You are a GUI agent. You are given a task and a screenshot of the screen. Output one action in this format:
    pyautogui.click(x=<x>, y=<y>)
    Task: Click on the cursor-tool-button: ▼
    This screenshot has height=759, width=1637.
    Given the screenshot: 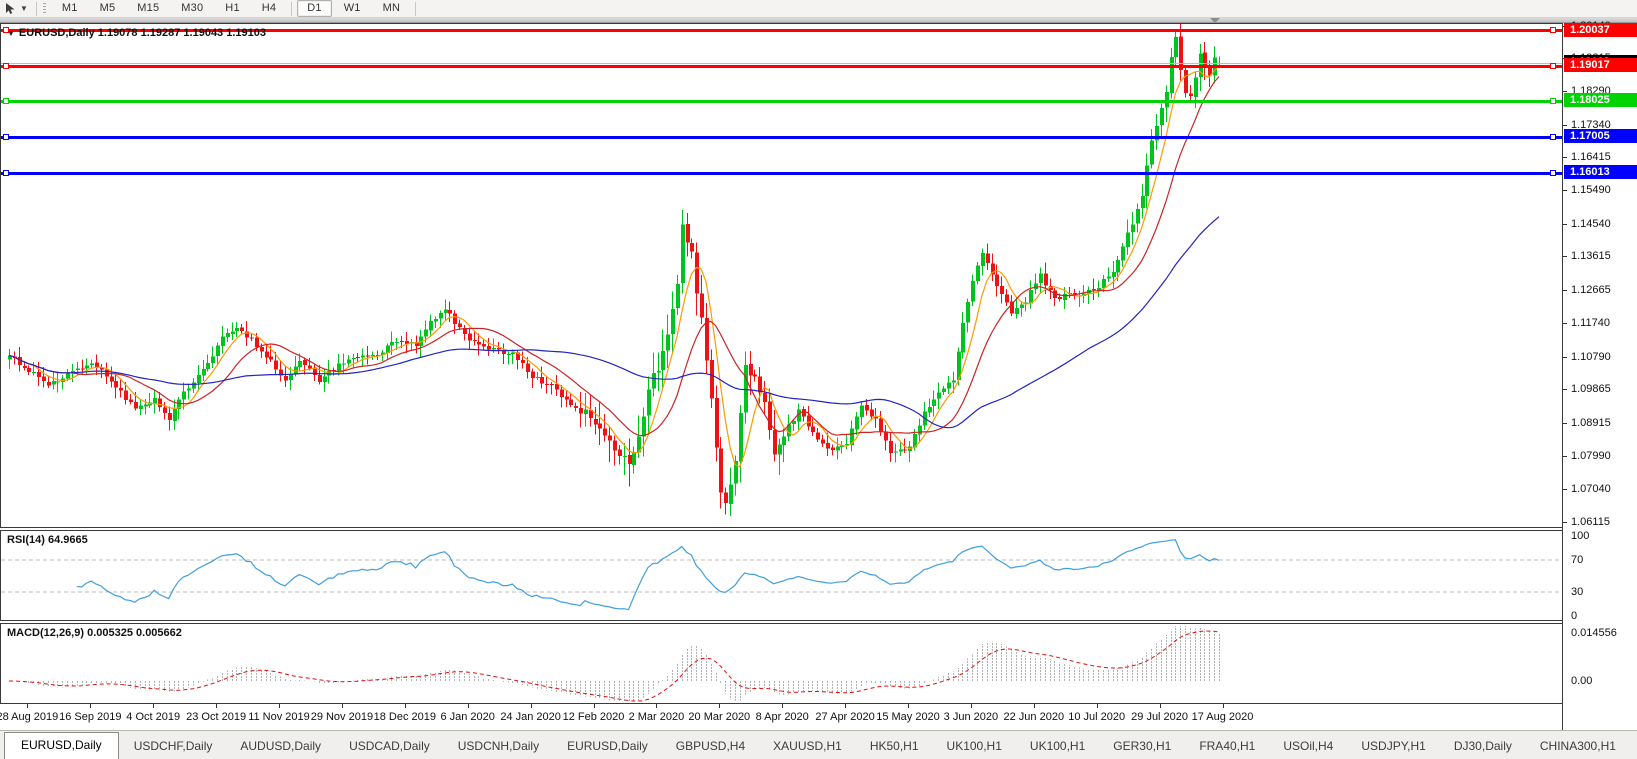 What is the action you would take?
    pyautogui.click(x=16, y=8)
    